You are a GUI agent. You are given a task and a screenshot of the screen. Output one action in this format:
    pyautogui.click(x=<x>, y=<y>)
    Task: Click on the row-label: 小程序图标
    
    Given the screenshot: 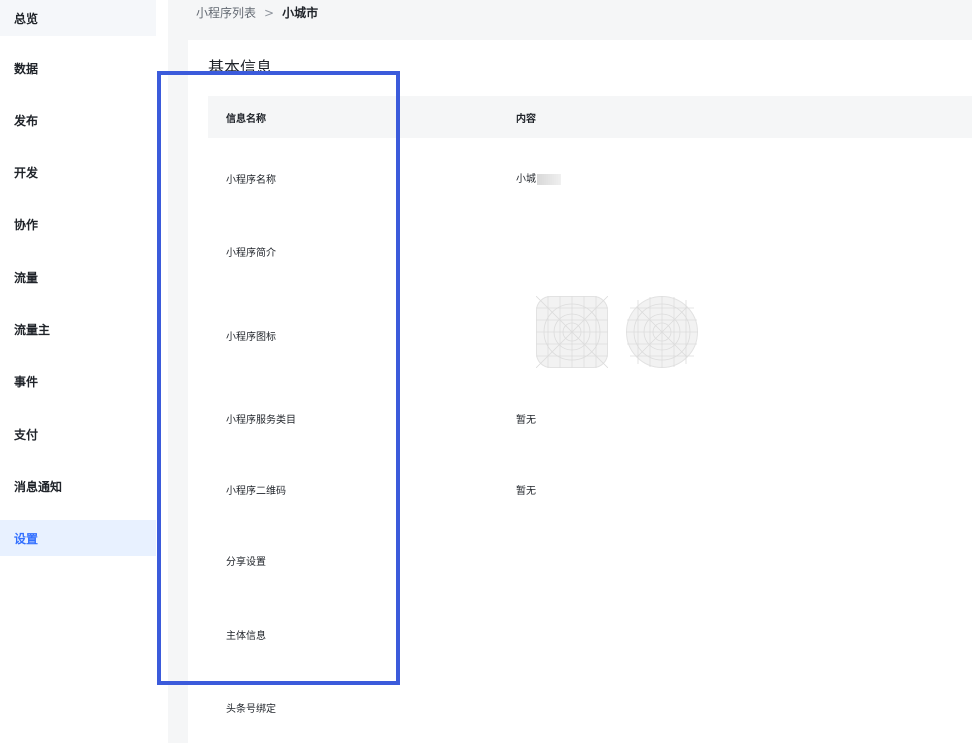 What is the action you would take?
    pyautogui.click(x=251, y=337)
    